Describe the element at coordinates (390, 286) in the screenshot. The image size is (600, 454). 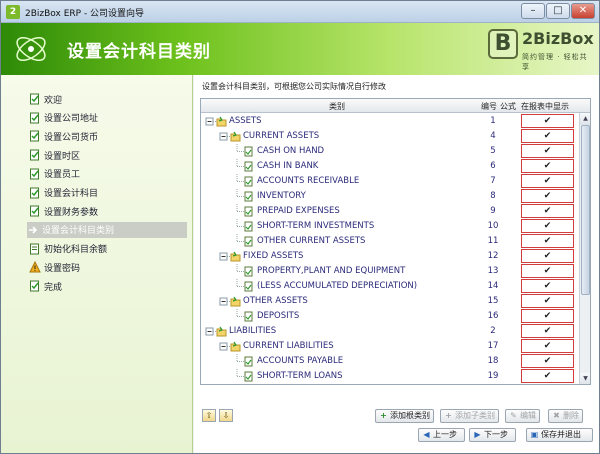
I see `table-row: (LESS ACCUMULATED DEPRECIATION) 14 ✔` at that location.